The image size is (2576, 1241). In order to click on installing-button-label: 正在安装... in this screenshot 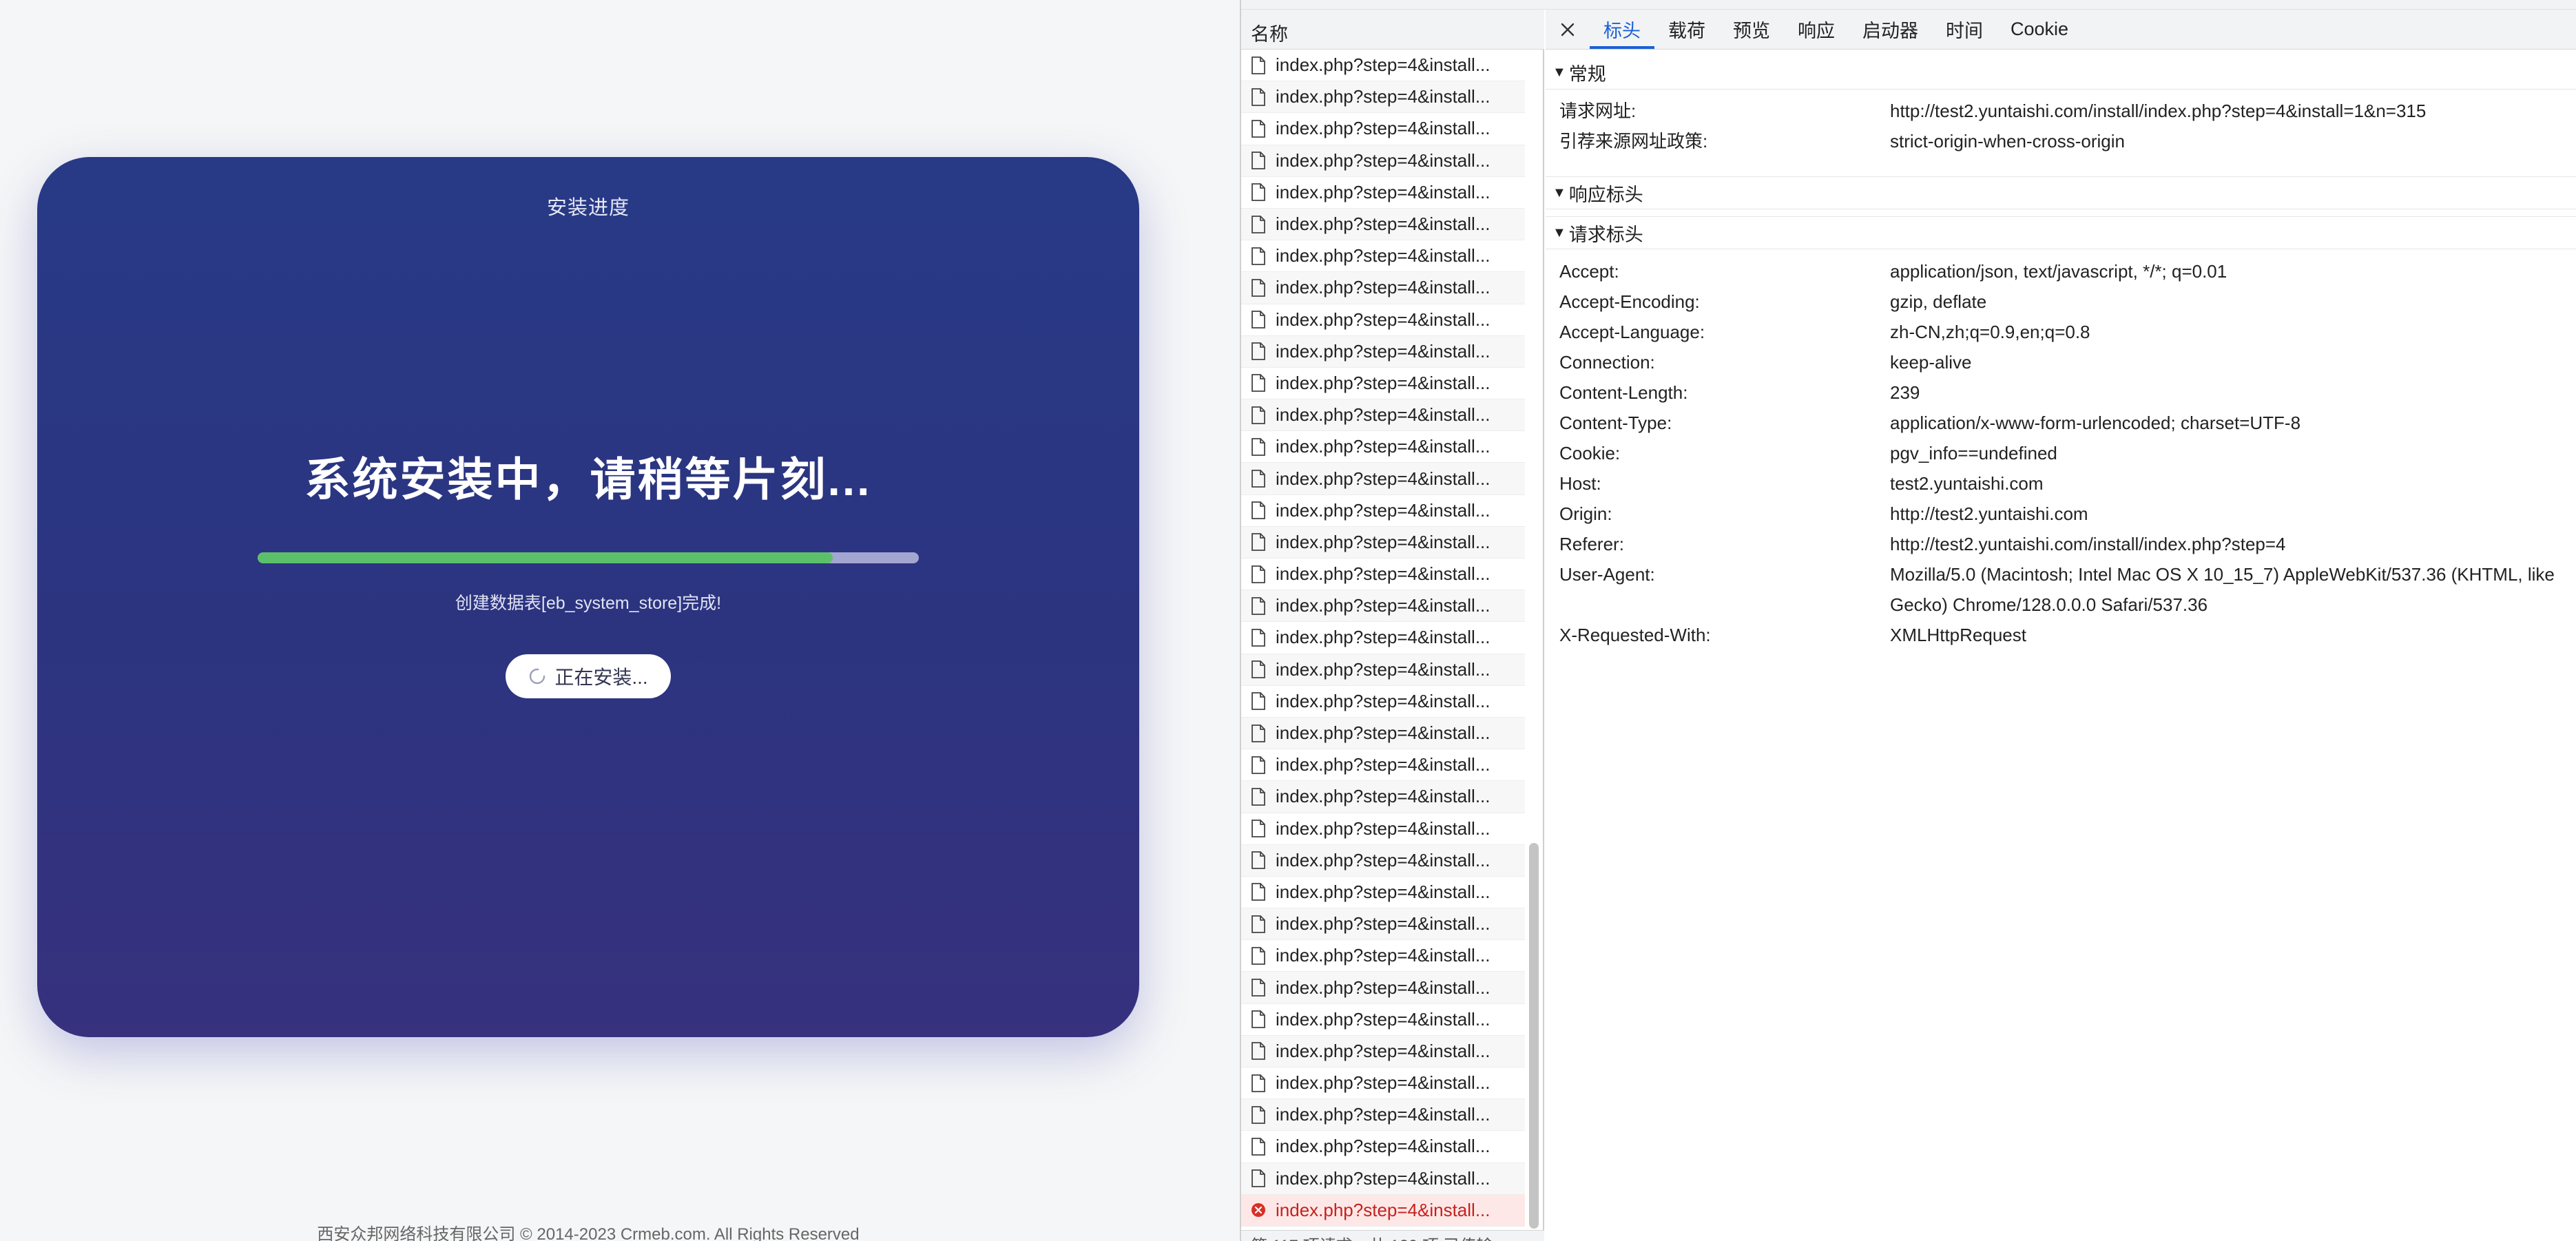, I will do `click(601, 677)`.